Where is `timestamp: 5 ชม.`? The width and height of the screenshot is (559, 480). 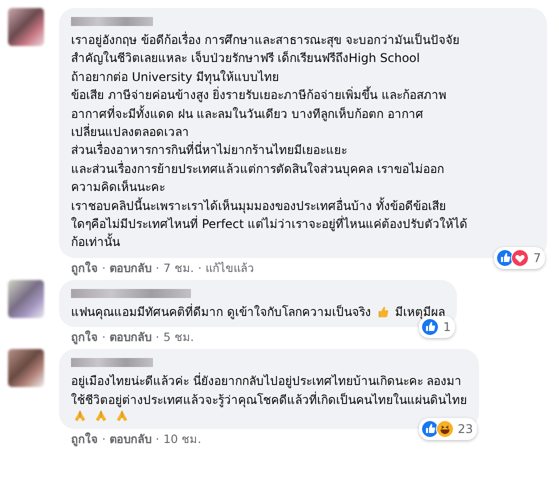 timestamp: 5 ชม. is located at coordinates (178, 337).